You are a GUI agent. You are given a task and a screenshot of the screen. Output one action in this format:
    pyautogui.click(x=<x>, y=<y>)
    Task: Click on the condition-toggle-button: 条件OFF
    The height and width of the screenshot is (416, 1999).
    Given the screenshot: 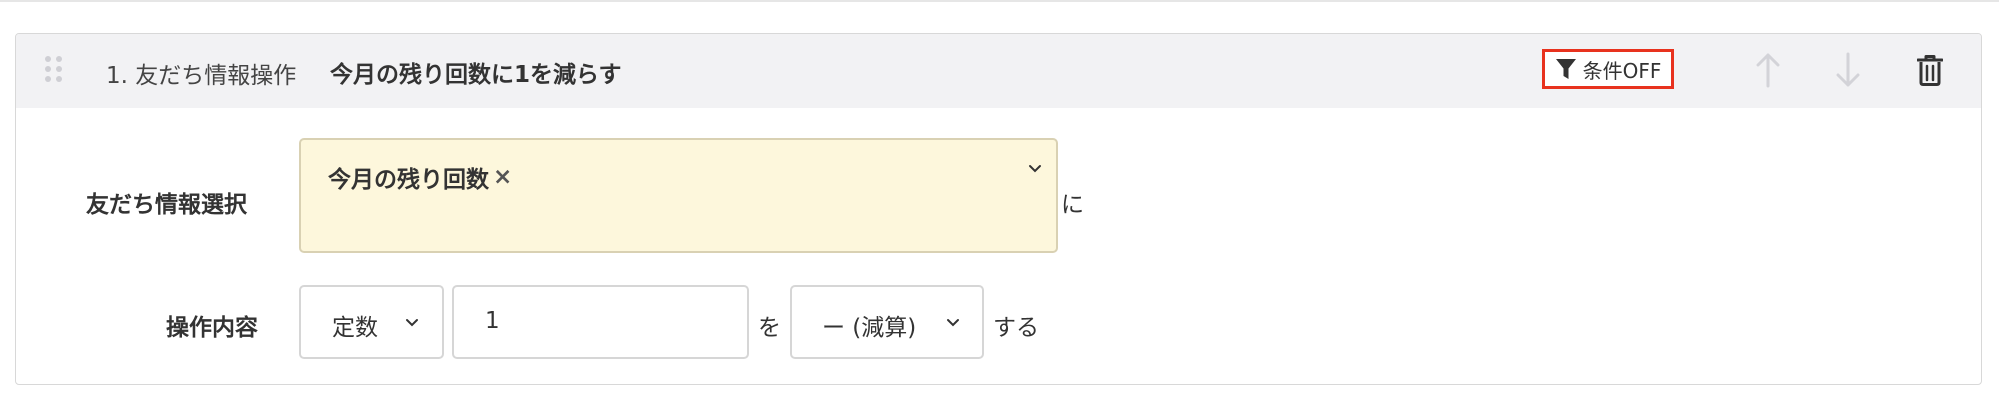 What is the action you would take?
    pyautogui.click(x=1608, y=69)
    